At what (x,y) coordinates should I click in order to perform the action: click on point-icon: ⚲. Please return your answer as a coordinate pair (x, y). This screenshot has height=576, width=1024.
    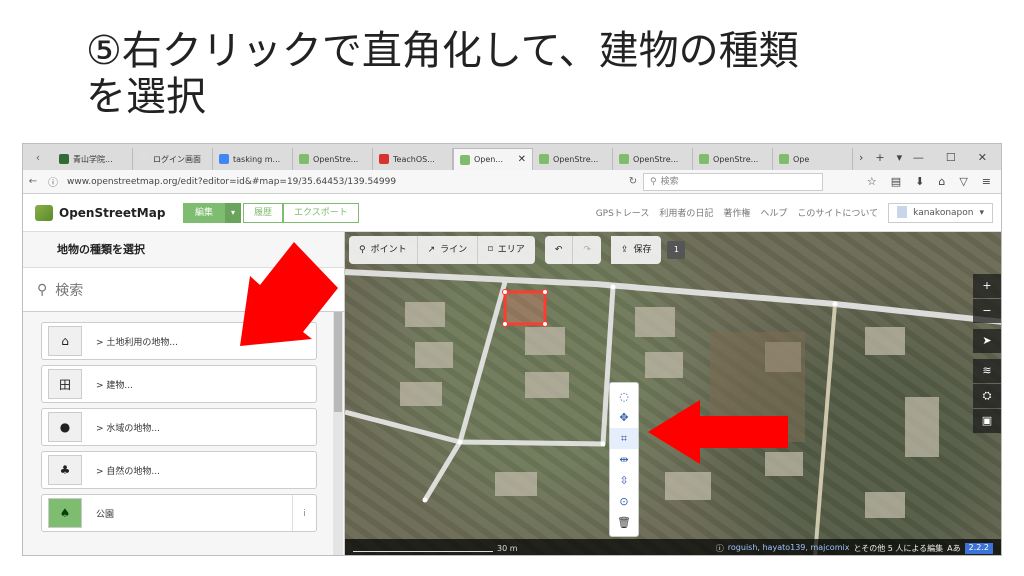
    Looking at the image, I should click on (362, 250).